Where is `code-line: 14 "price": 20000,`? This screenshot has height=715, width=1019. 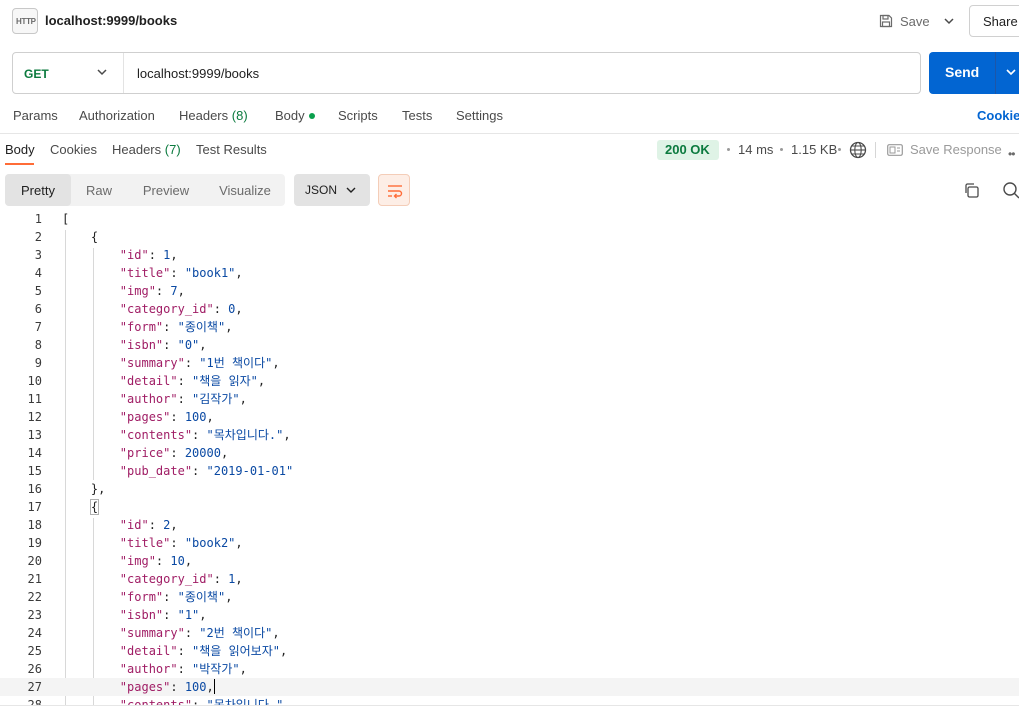
code-line: 14 "price": 20000, is located at coordinates (509, 453).